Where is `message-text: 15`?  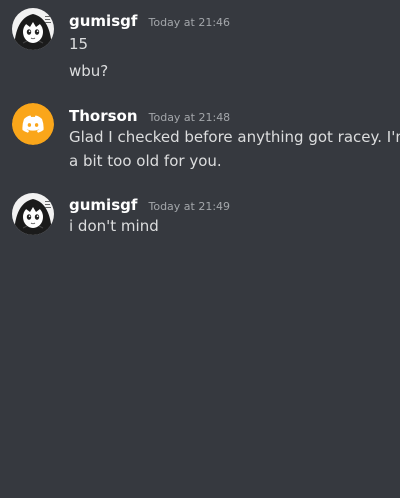 message-text: 15 is located at coordinates (79, 44).